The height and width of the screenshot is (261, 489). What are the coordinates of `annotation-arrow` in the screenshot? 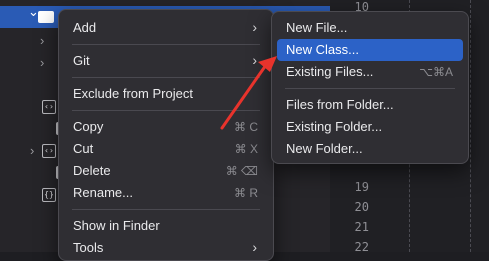 It's located at (248, 93).